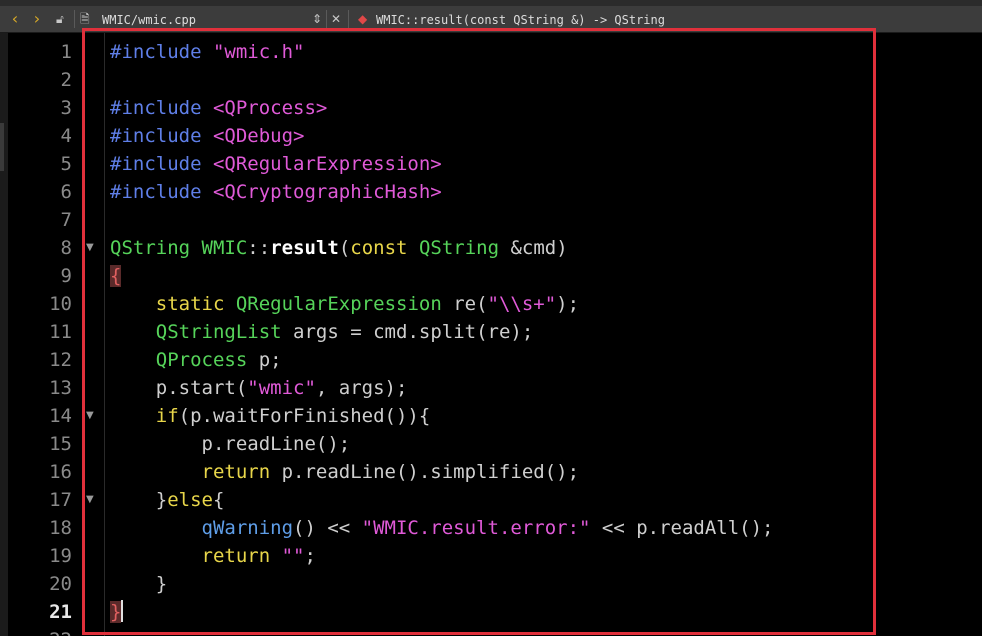  Describe the element at coordinates (63, 19) in the screenshot. I see `lock-icon: 🔓︎` at that location.